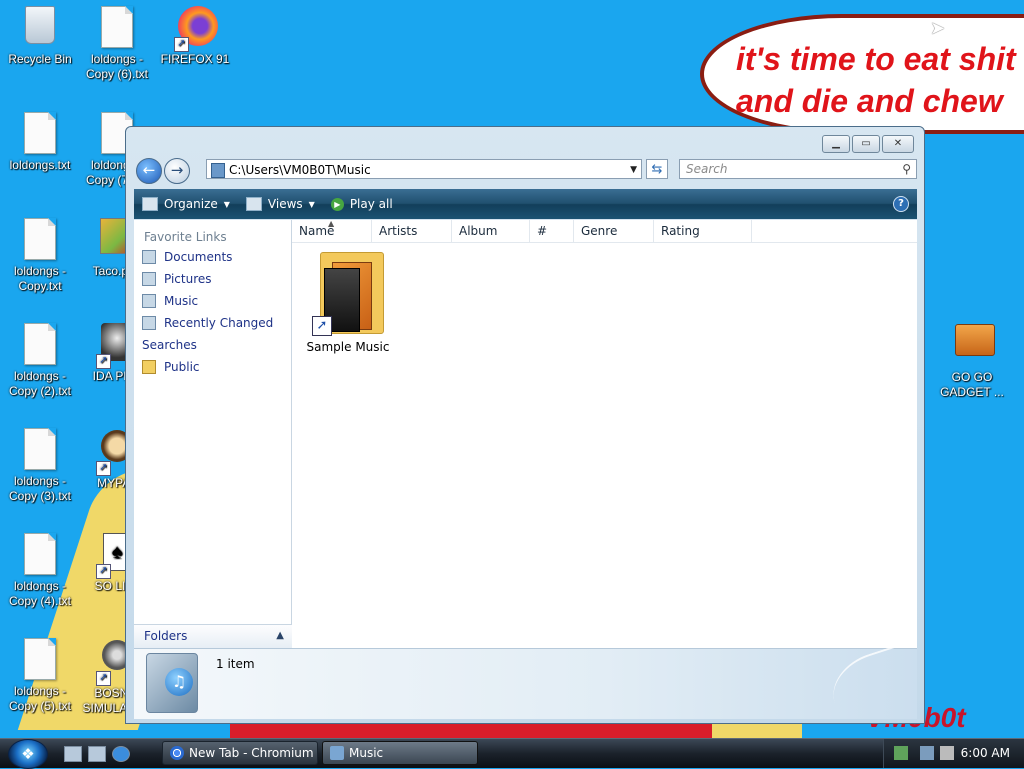 This screenshot has width=1024, height=769. I want to click on back-button: ←, so click(149, 171).